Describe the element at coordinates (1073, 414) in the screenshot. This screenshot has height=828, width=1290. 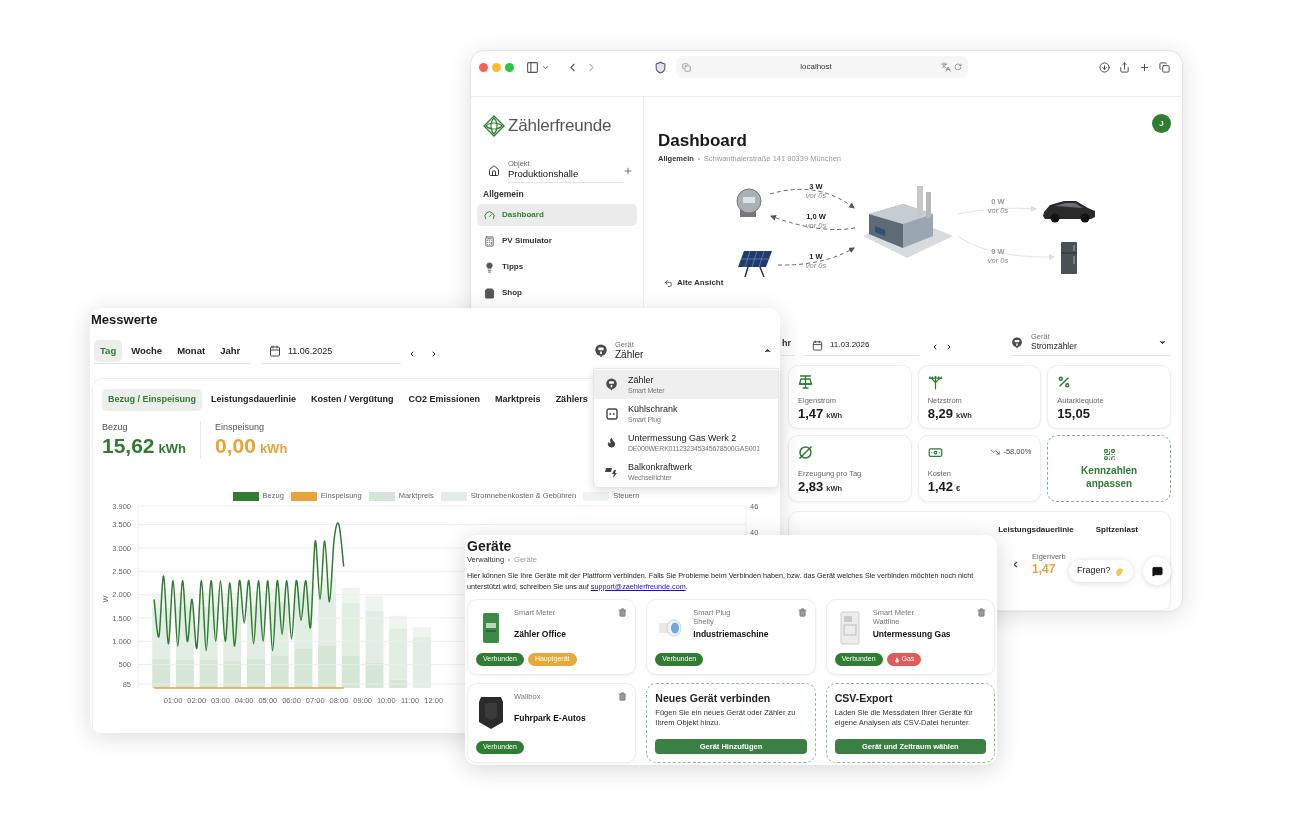
I see `stat-value: 15,05` at that location.